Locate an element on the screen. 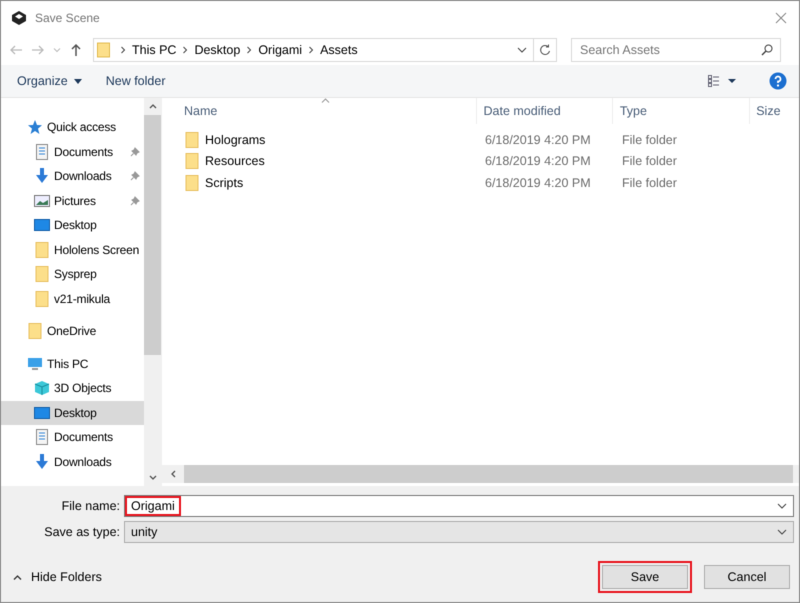 The image size is (800, 603). file-name: Scripts is located at coordinates (224, 183).